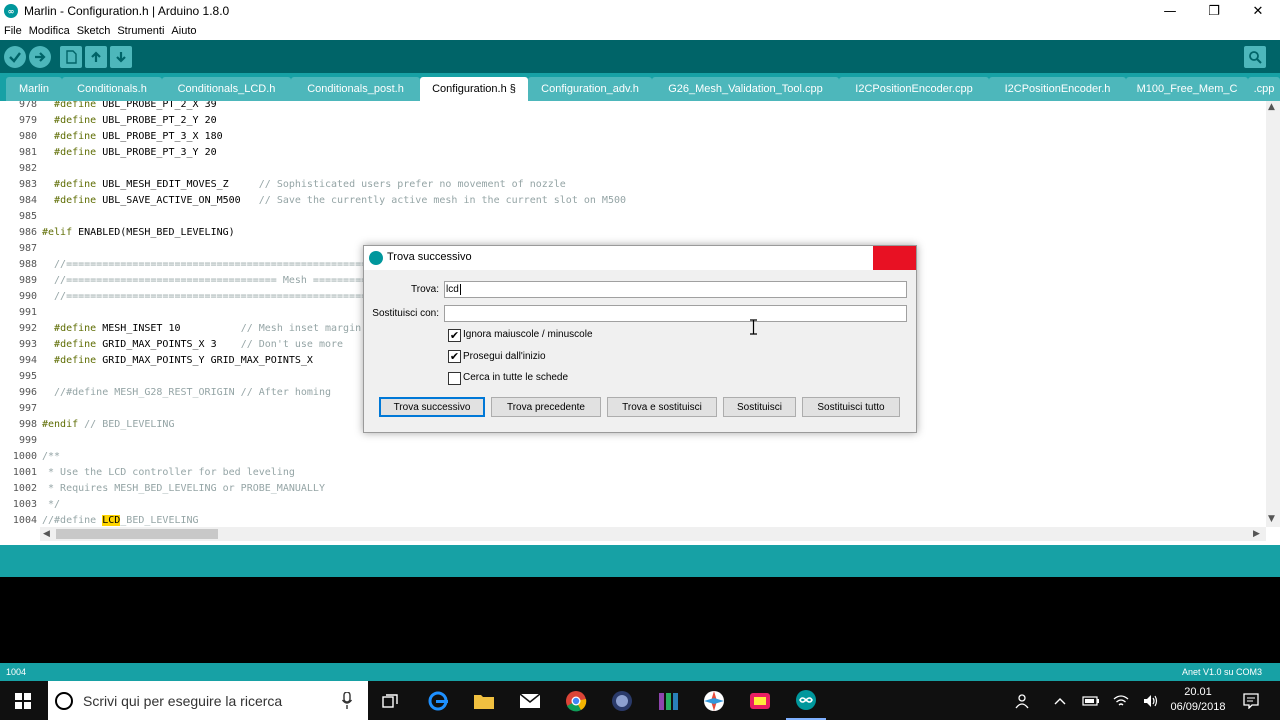 This screenshot has height=720, width=1280. I want to click on taskbar-mail, so click(530, 700).